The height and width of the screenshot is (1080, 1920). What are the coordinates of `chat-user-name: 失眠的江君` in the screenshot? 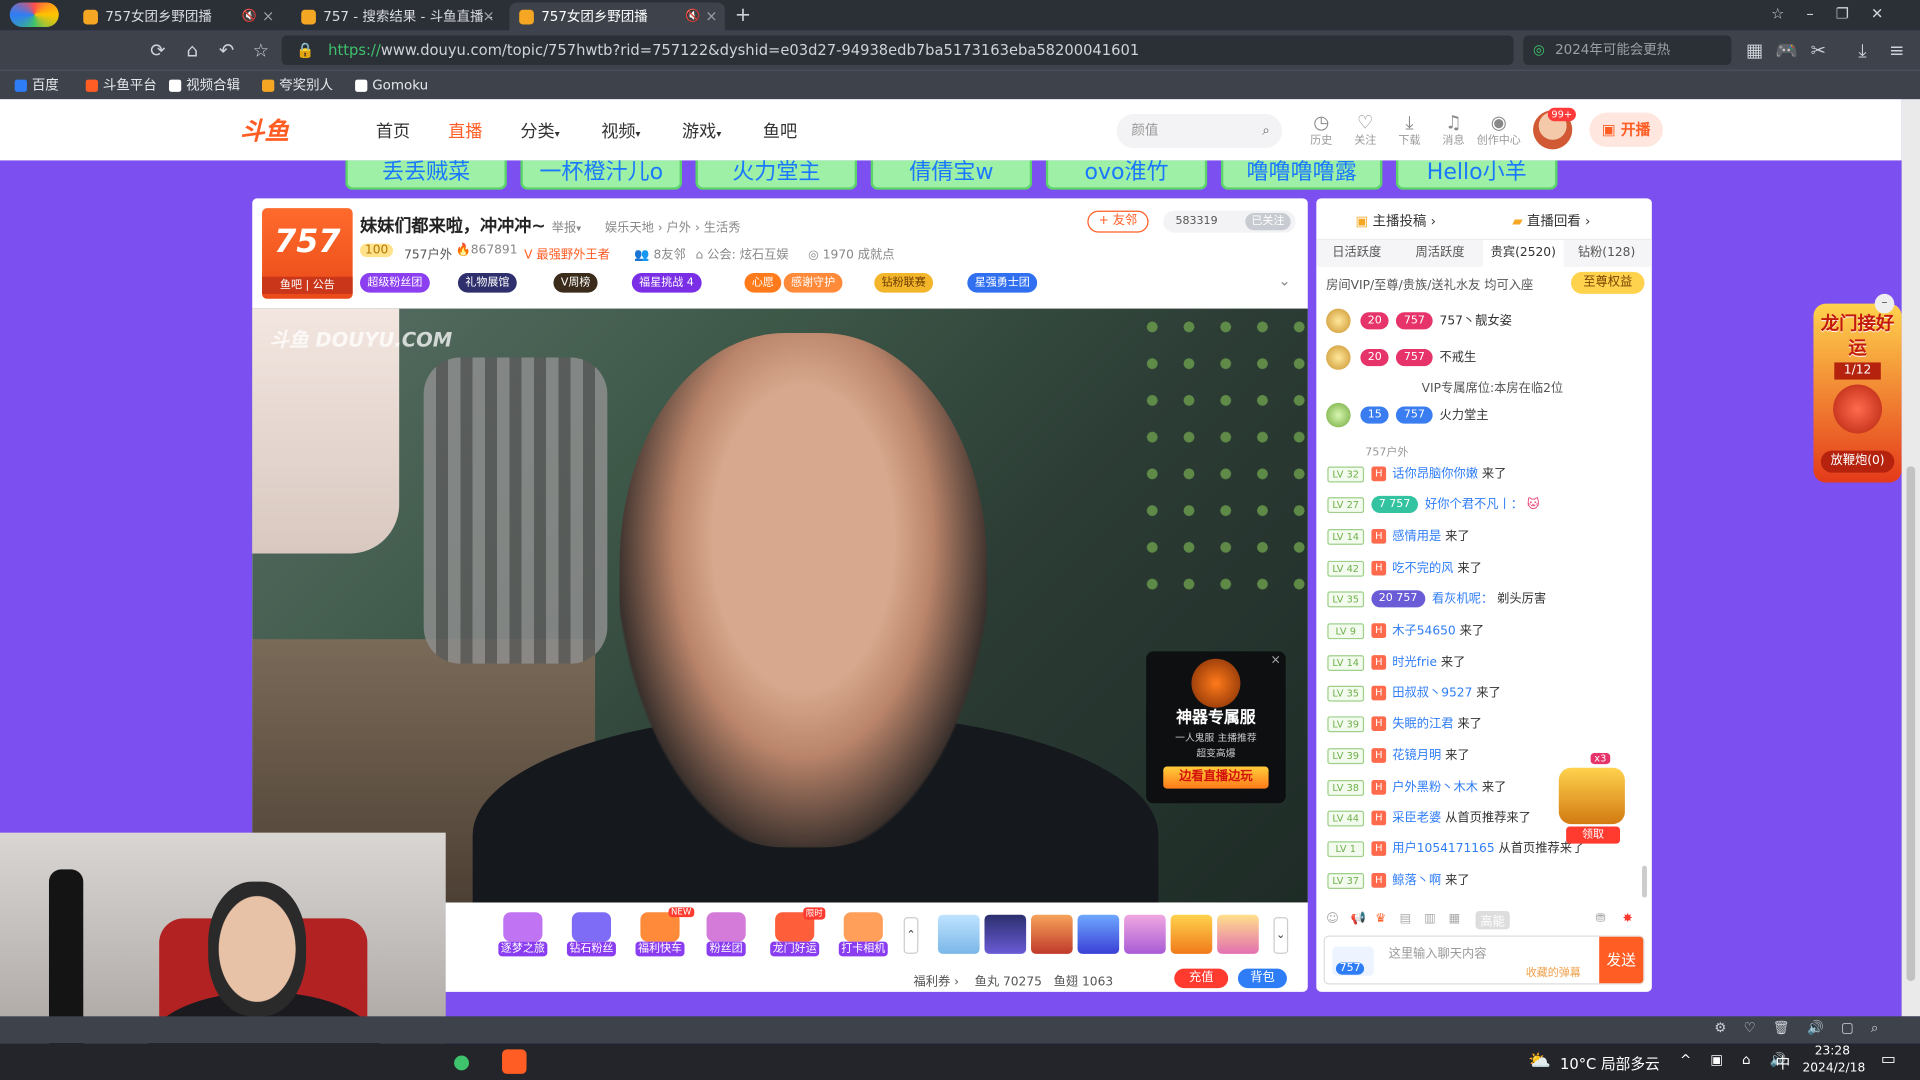 It's located at (1422, 724).